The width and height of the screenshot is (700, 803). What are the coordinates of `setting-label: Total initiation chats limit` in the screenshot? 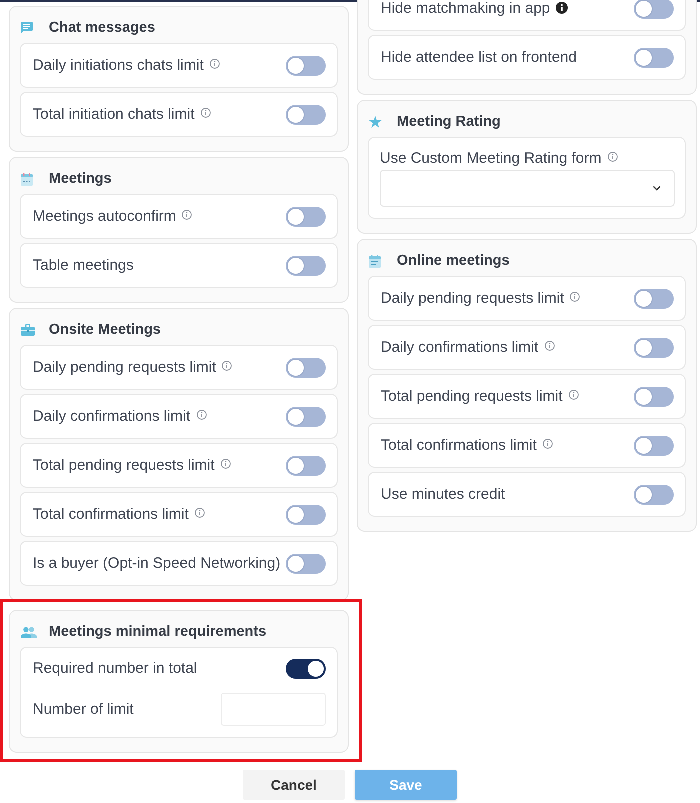 It's located at (114, 114).